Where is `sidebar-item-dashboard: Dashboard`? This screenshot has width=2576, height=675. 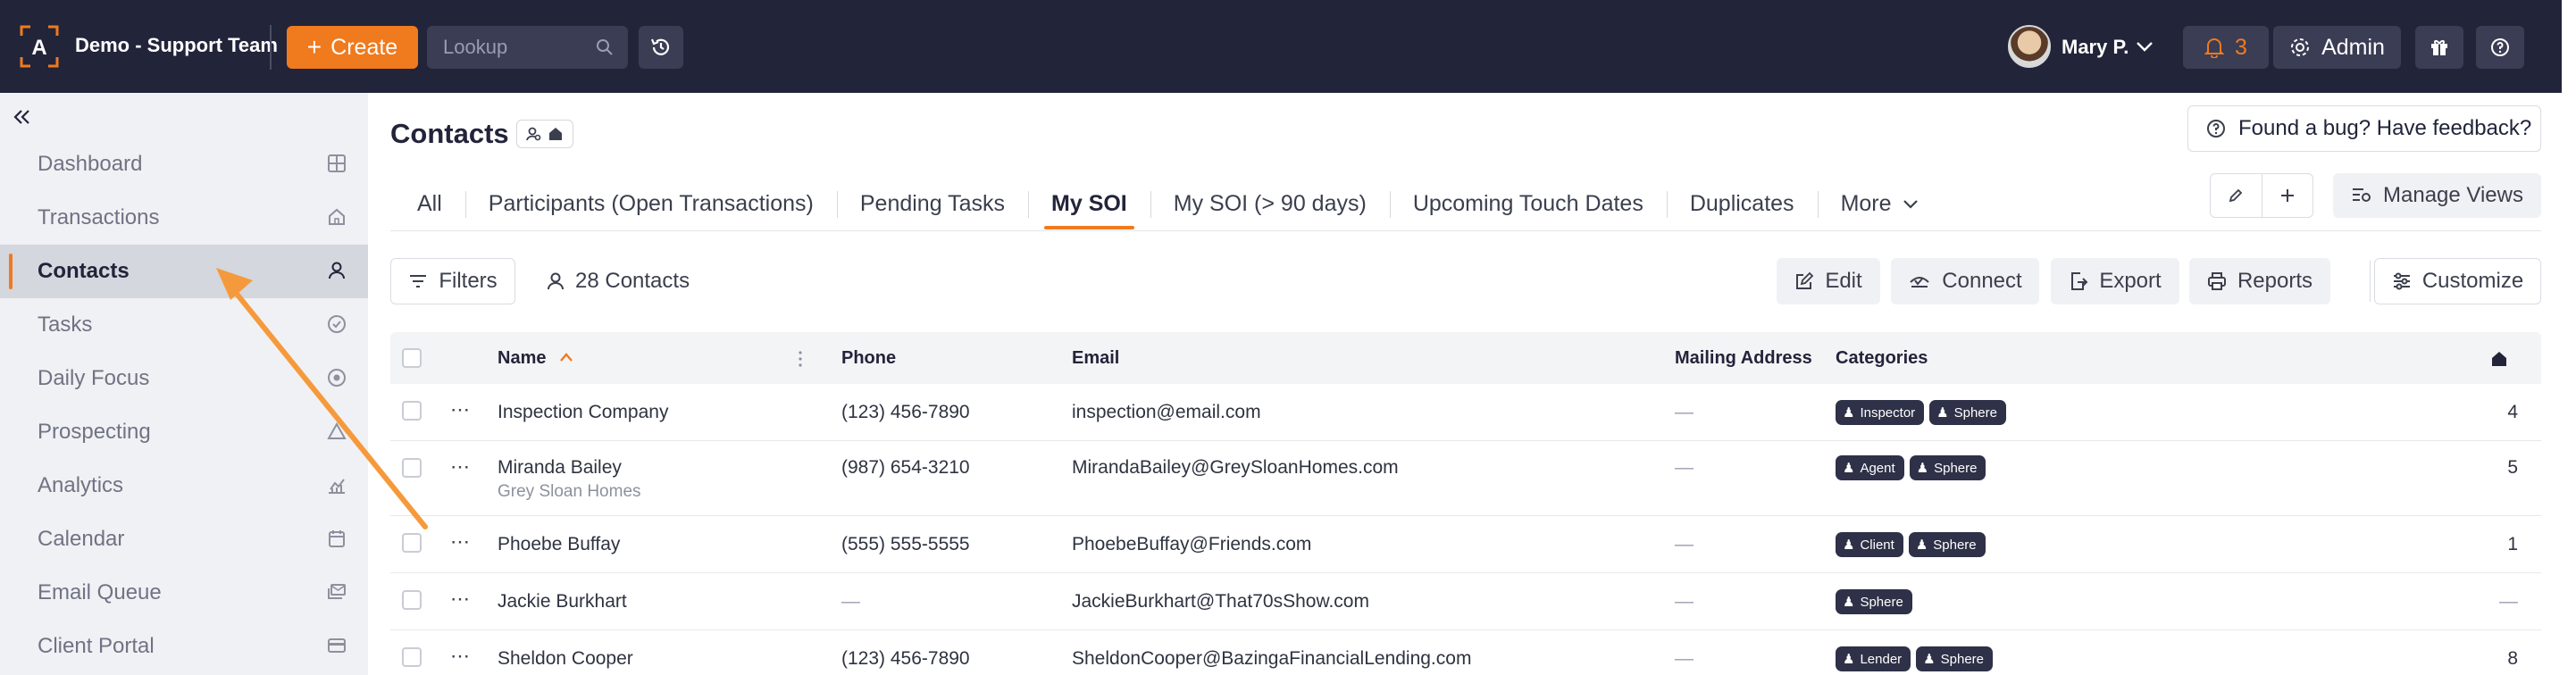 sidebar-item-dashboard: Dashboard is located at coordinates (184, 165).